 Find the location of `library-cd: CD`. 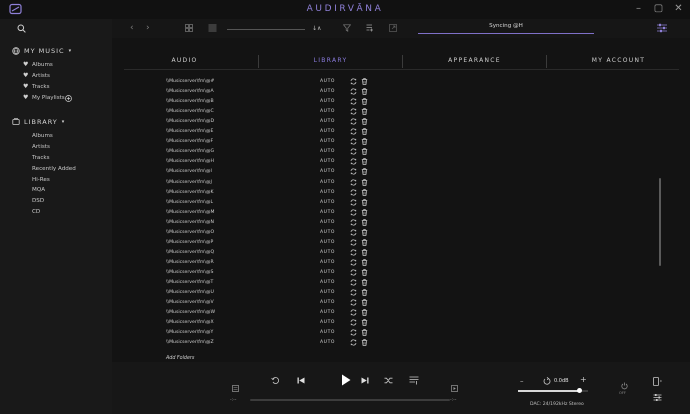

library-cd: CD is located at coordinates (36, 212).